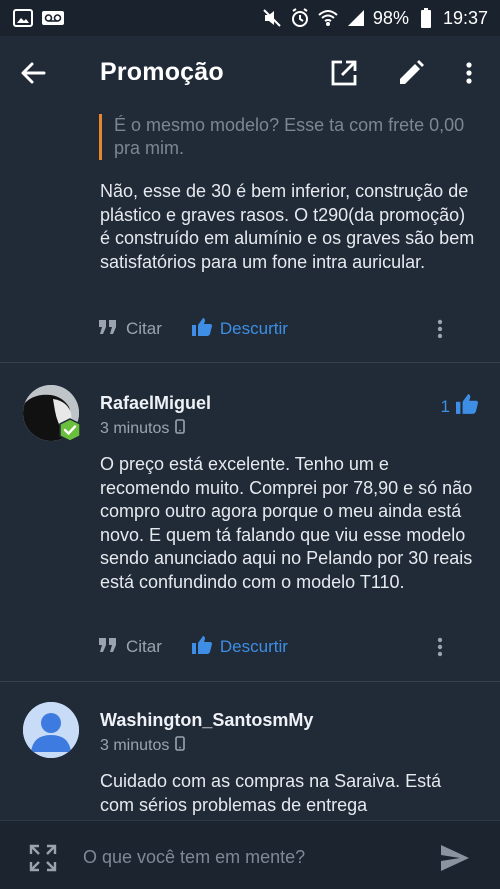 The image size is (500, 889). I want to click on wifi-icon, so click(328, 18).